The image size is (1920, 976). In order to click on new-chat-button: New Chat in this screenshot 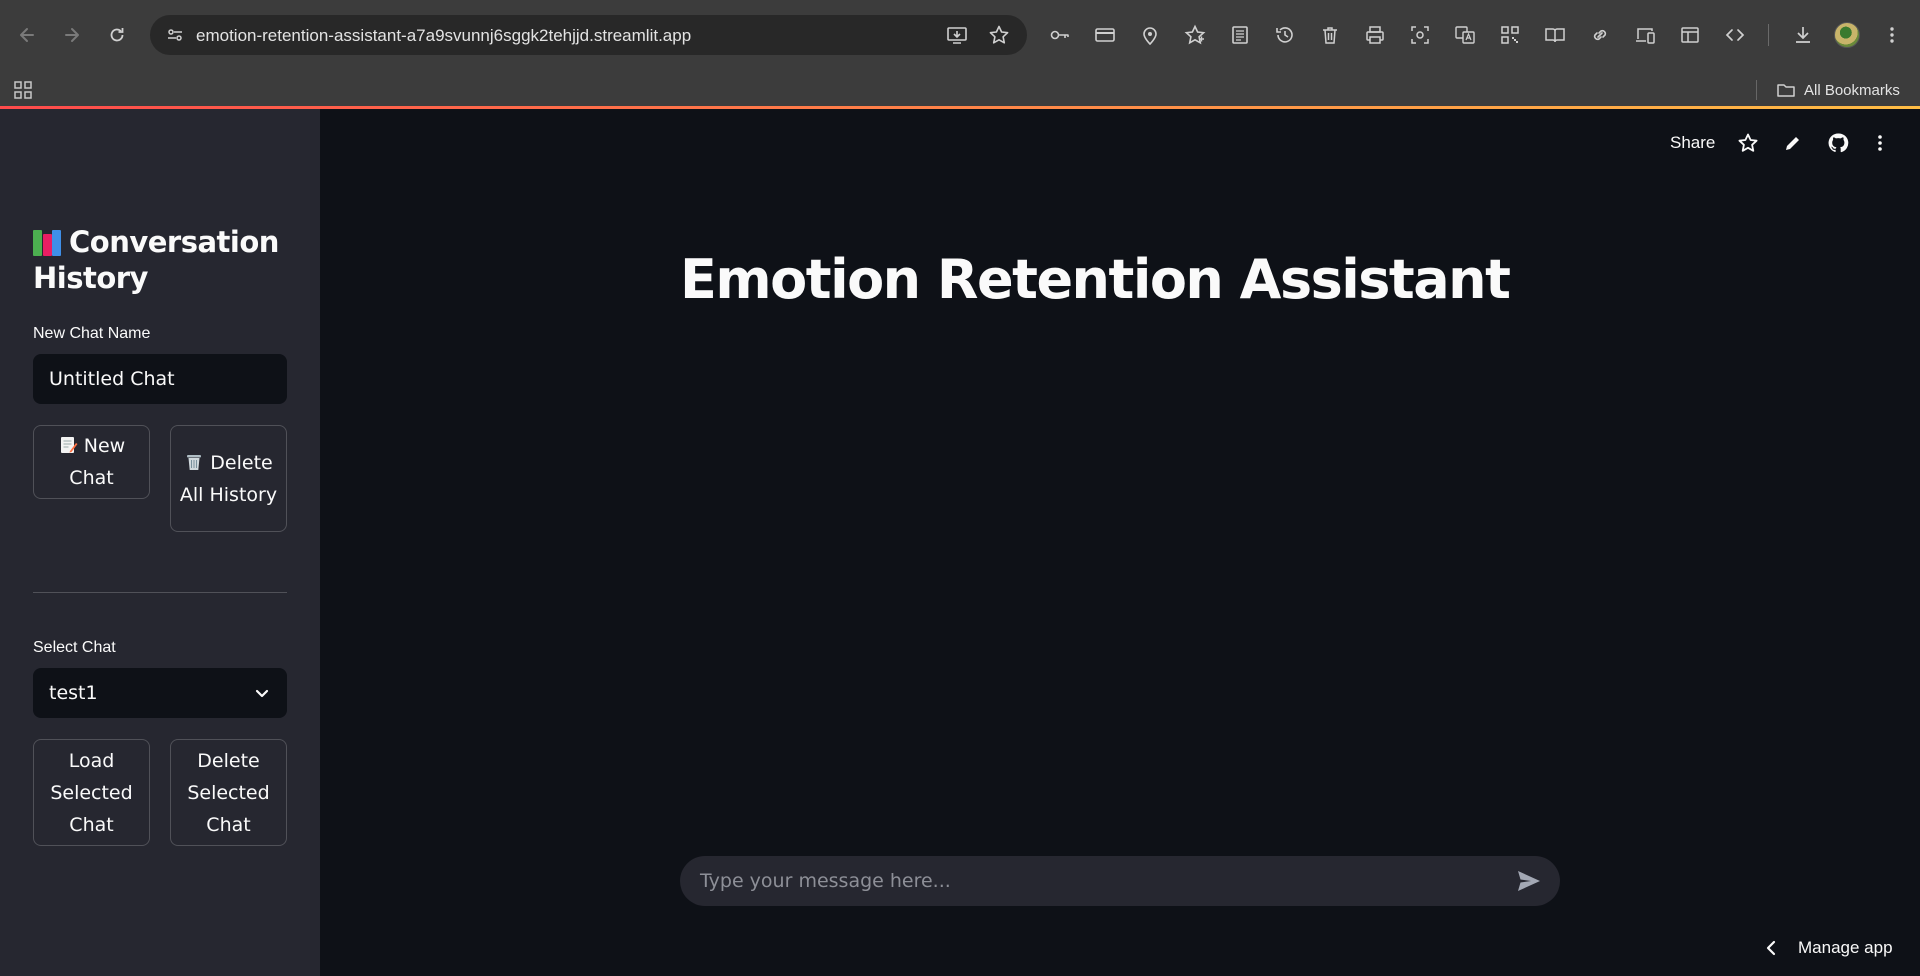, I will do `click(91, 462)`.